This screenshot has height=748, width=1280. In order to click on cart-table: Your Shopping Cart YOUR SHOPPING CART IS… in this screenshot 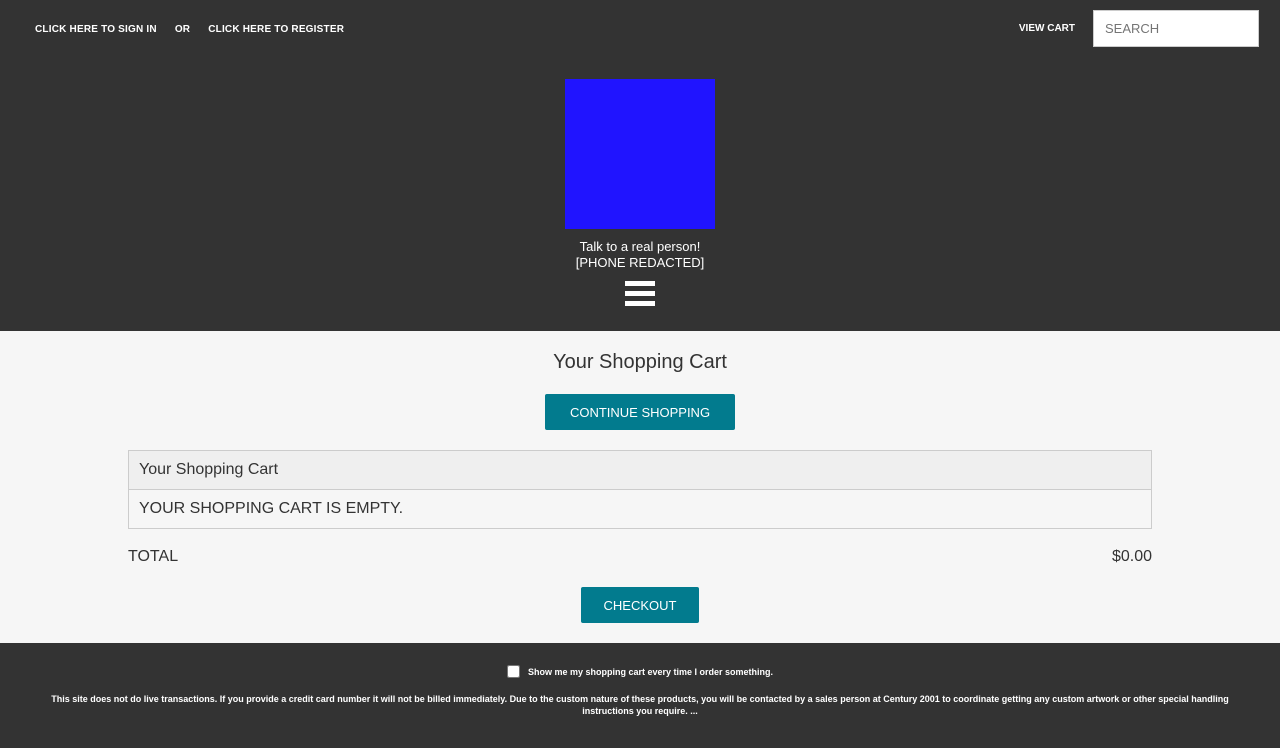, I will do `click(640, 489)`.